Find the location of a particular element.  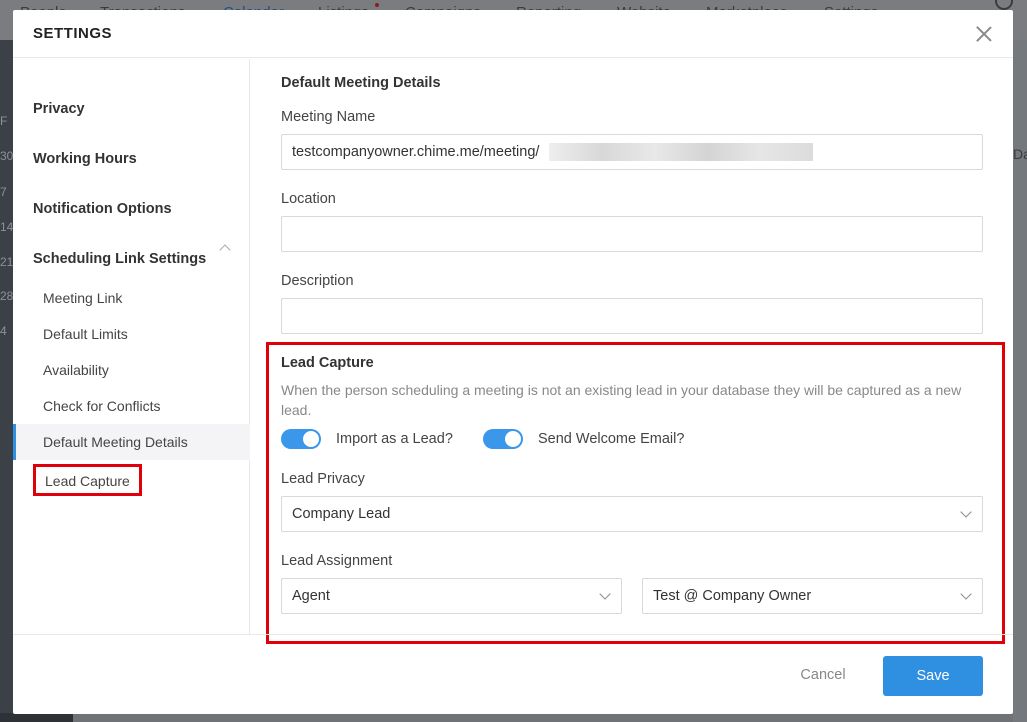

section-title-default-meeting-details: Default Meeting Details is located at coordinates (361, 83).